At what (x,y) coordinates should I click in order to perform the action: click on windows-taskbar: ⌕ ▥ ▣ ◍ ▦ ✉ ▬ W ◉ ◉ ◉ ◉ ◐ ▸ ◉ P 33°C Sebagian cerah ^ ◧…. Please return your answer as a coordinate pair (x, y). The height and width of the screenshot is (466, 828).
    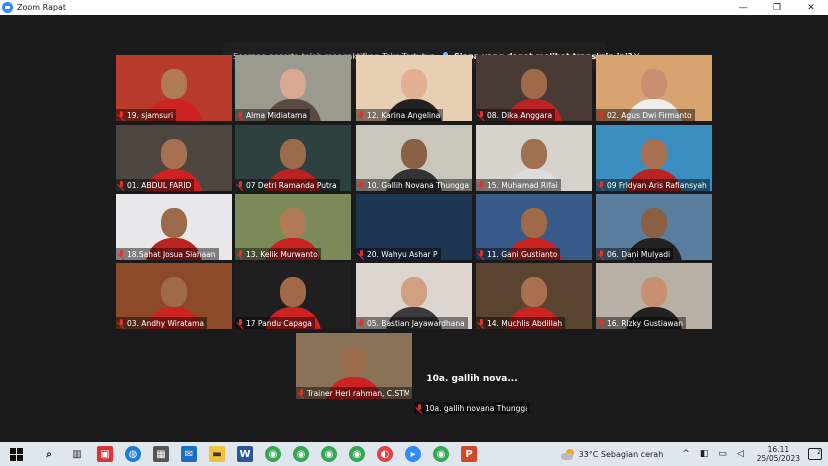
    Looking at the image, I should click on (414, 454).